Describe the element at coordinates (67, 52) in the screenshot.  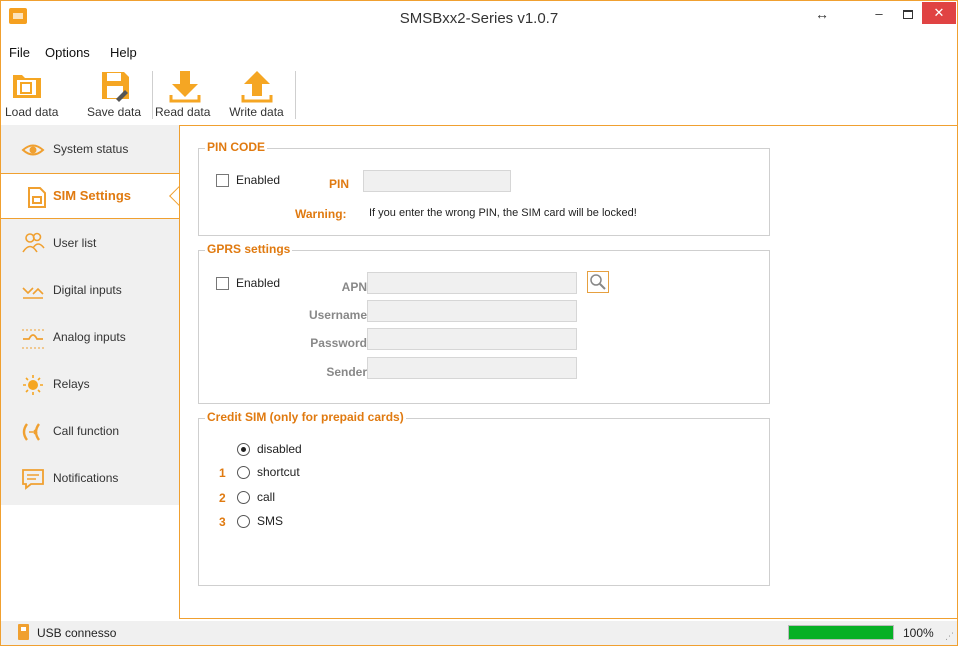
I see `menu-options: Options` at that location.